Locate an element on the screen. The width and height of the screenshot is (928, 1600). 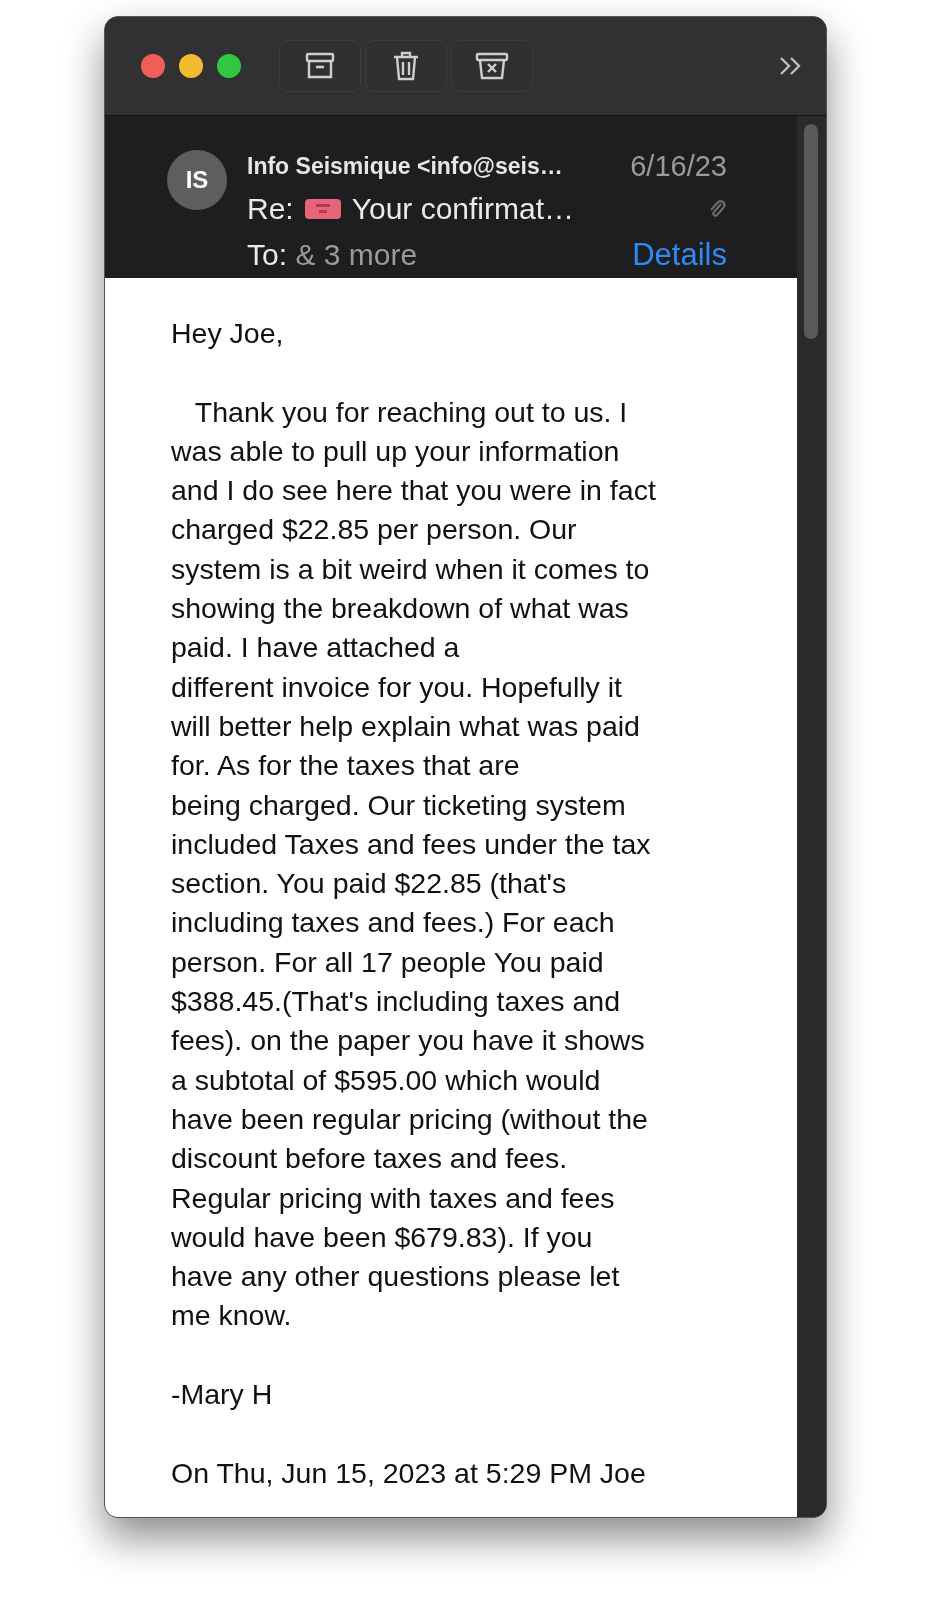
date: 6/16/23 is located at coordinates (678, 166).